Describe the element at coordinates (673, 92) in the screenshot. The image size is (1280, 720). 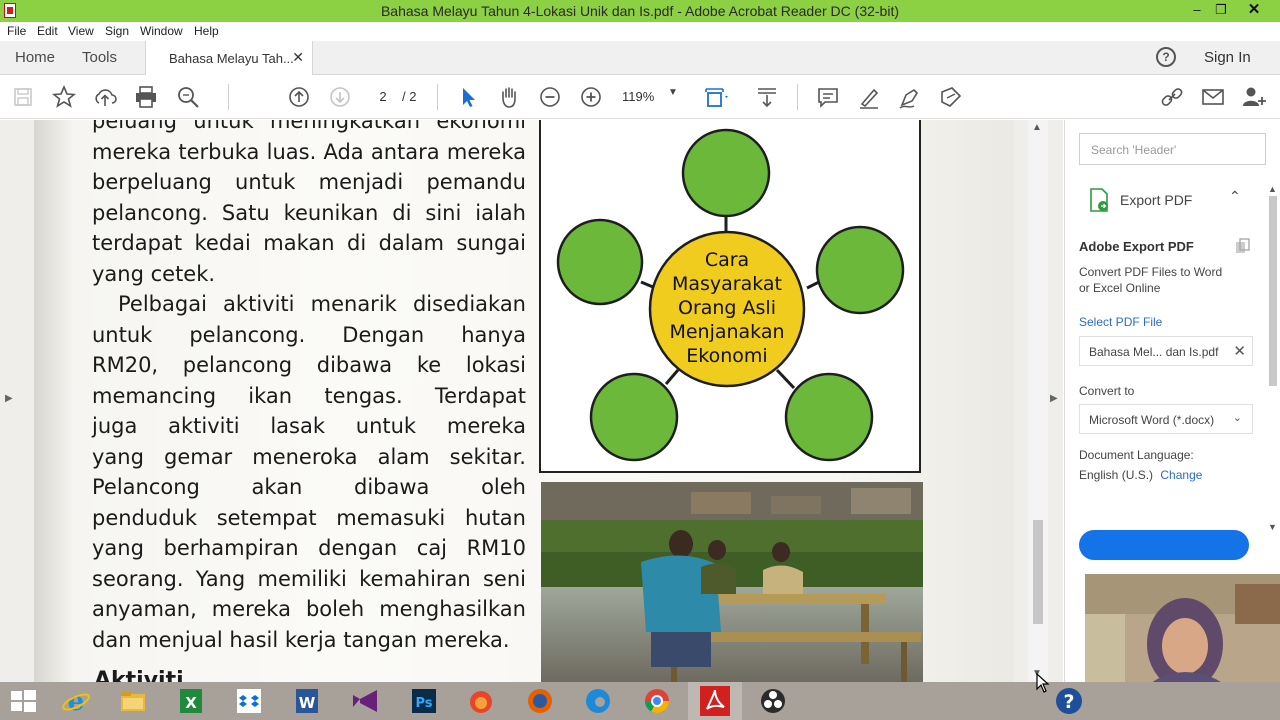
I see `chevron-down-icon: ▼` at that location.